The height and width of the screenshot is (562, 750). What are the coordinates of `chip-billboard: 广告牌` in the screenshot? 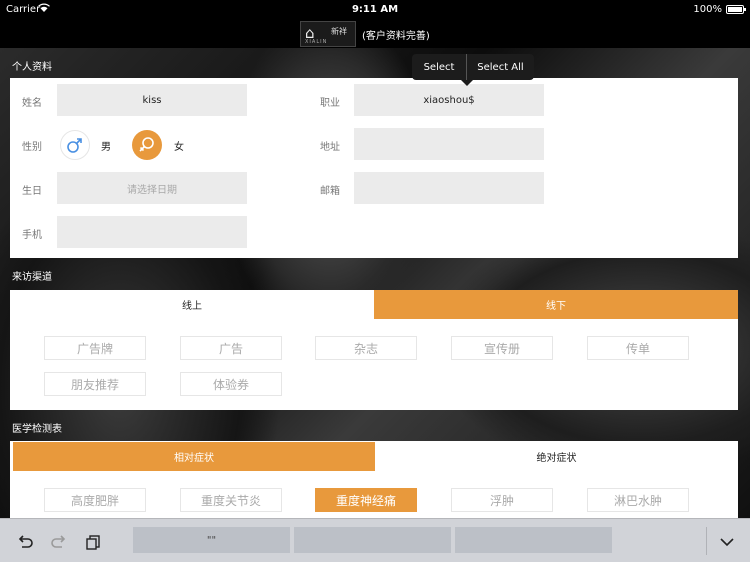 It's located at (95, 348).